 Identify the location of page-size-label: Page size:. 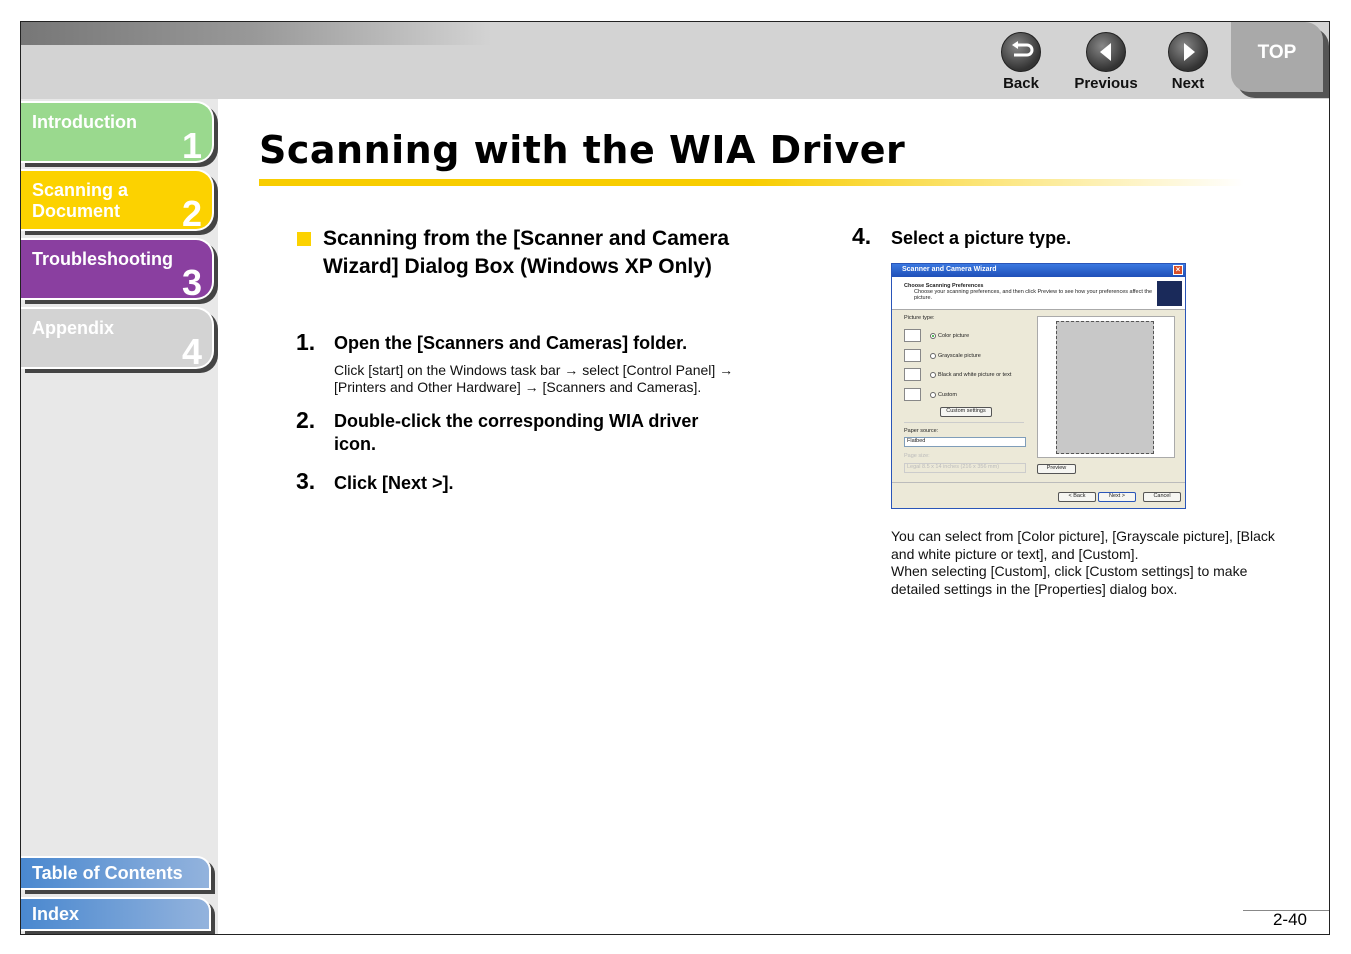
(917, 456).